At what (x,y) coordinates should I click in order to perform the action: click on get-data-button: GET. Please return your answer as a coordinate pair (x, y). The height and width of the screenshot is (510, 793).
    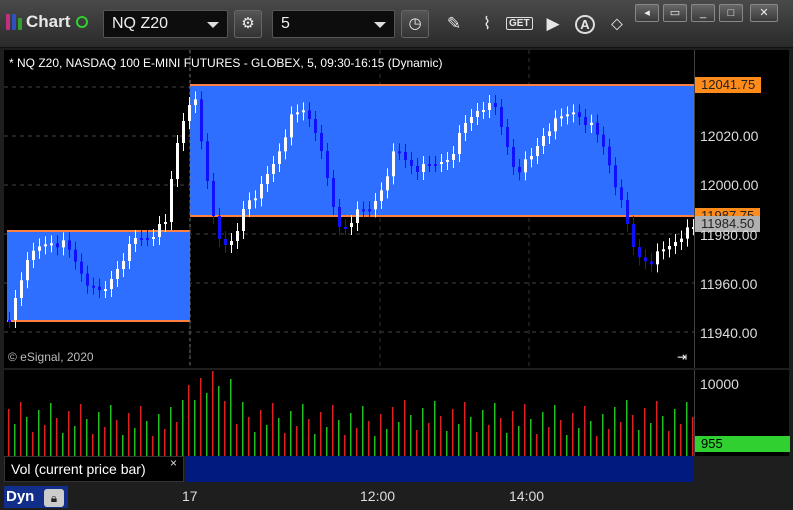
    Looking at the image, I should click on (519, 24).